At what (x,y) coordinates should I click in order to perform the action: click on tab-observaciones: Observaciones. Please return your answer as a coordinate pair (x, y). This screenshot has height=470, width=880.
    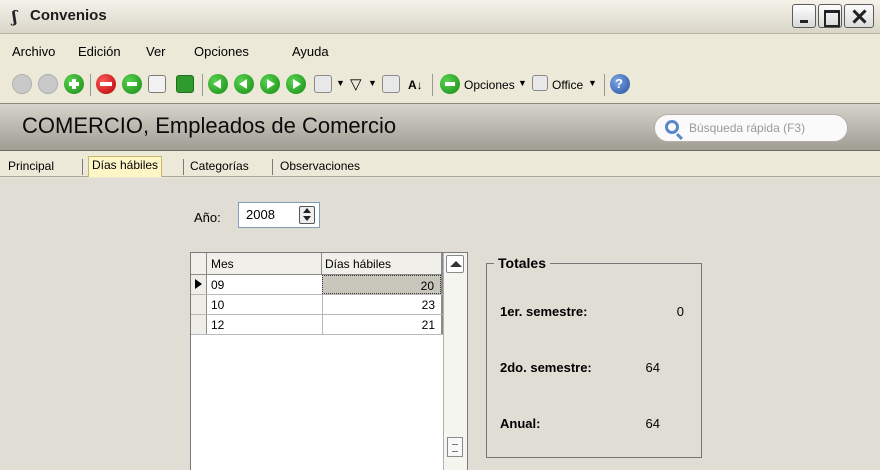
    Looking at the image, I should click on (320, 167).